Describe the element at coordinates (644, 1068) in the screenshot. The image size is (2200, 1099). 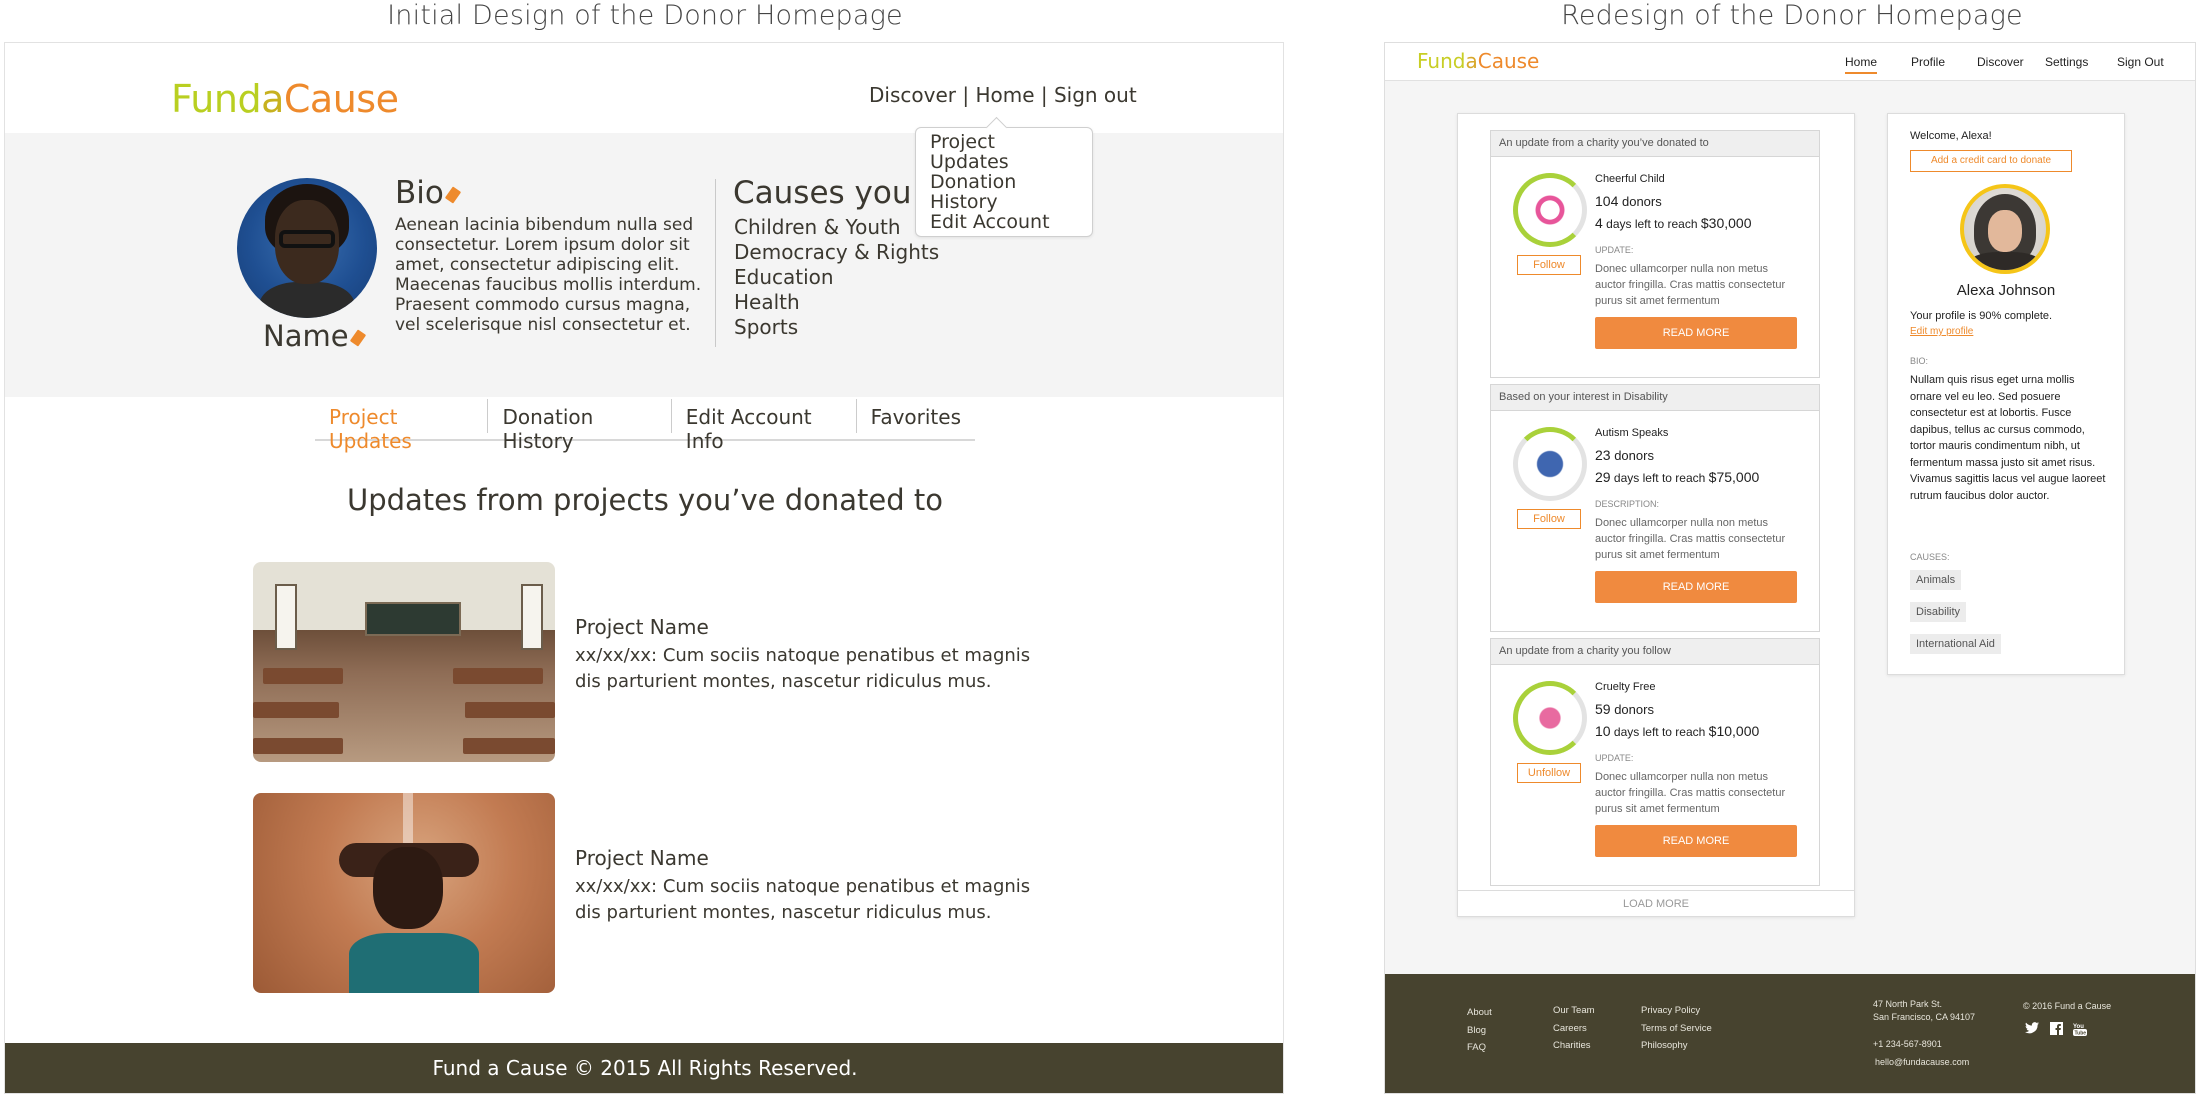
I see `footer: Fund a Cause © 2015 All Rights Reserved.` at that location.